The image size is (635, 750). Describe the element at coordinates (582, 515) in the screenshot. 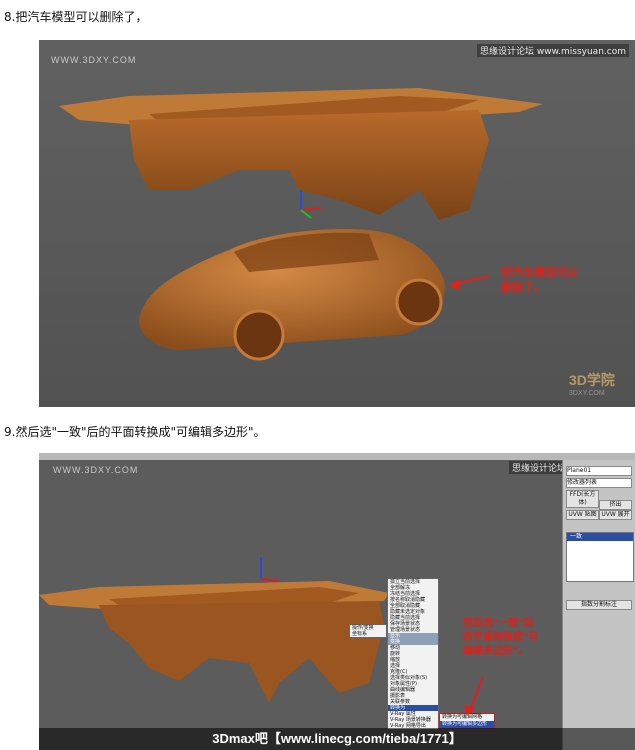

I see `uvw-map-button: UVW 贴图` at that location.